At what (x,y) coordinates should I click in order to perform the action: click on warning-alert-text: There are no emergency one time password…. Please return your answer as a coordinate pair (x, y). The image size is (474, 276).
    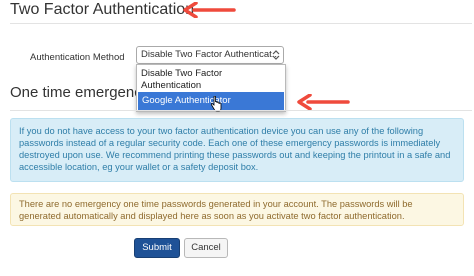
    Looking at the image, I should click on (216, 210).